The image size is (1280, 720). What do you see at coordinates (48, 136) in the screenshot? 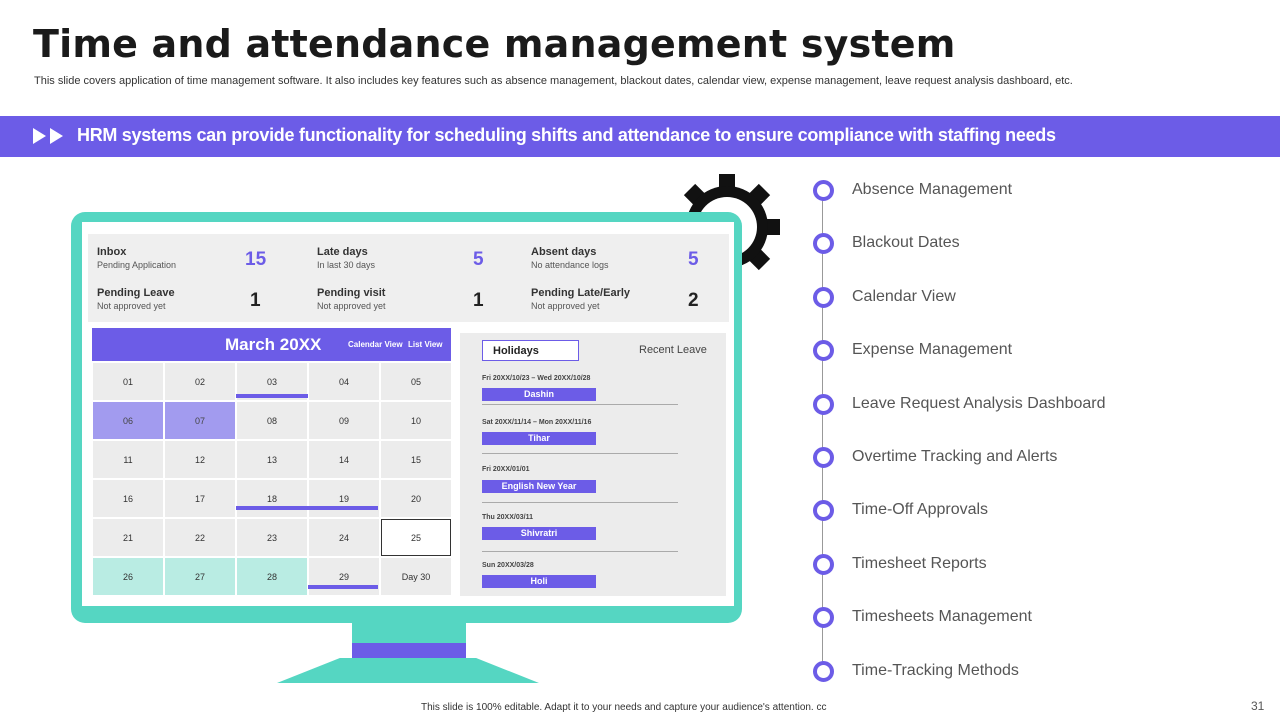
I see `double-play-icon` at bounding box center [48, 136].